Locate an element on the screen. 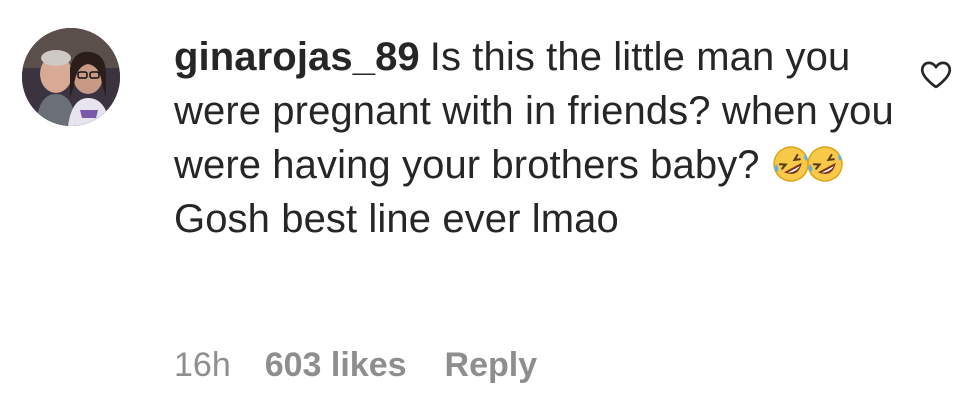  reply-button: Reply is located at coordinates (491, 365).